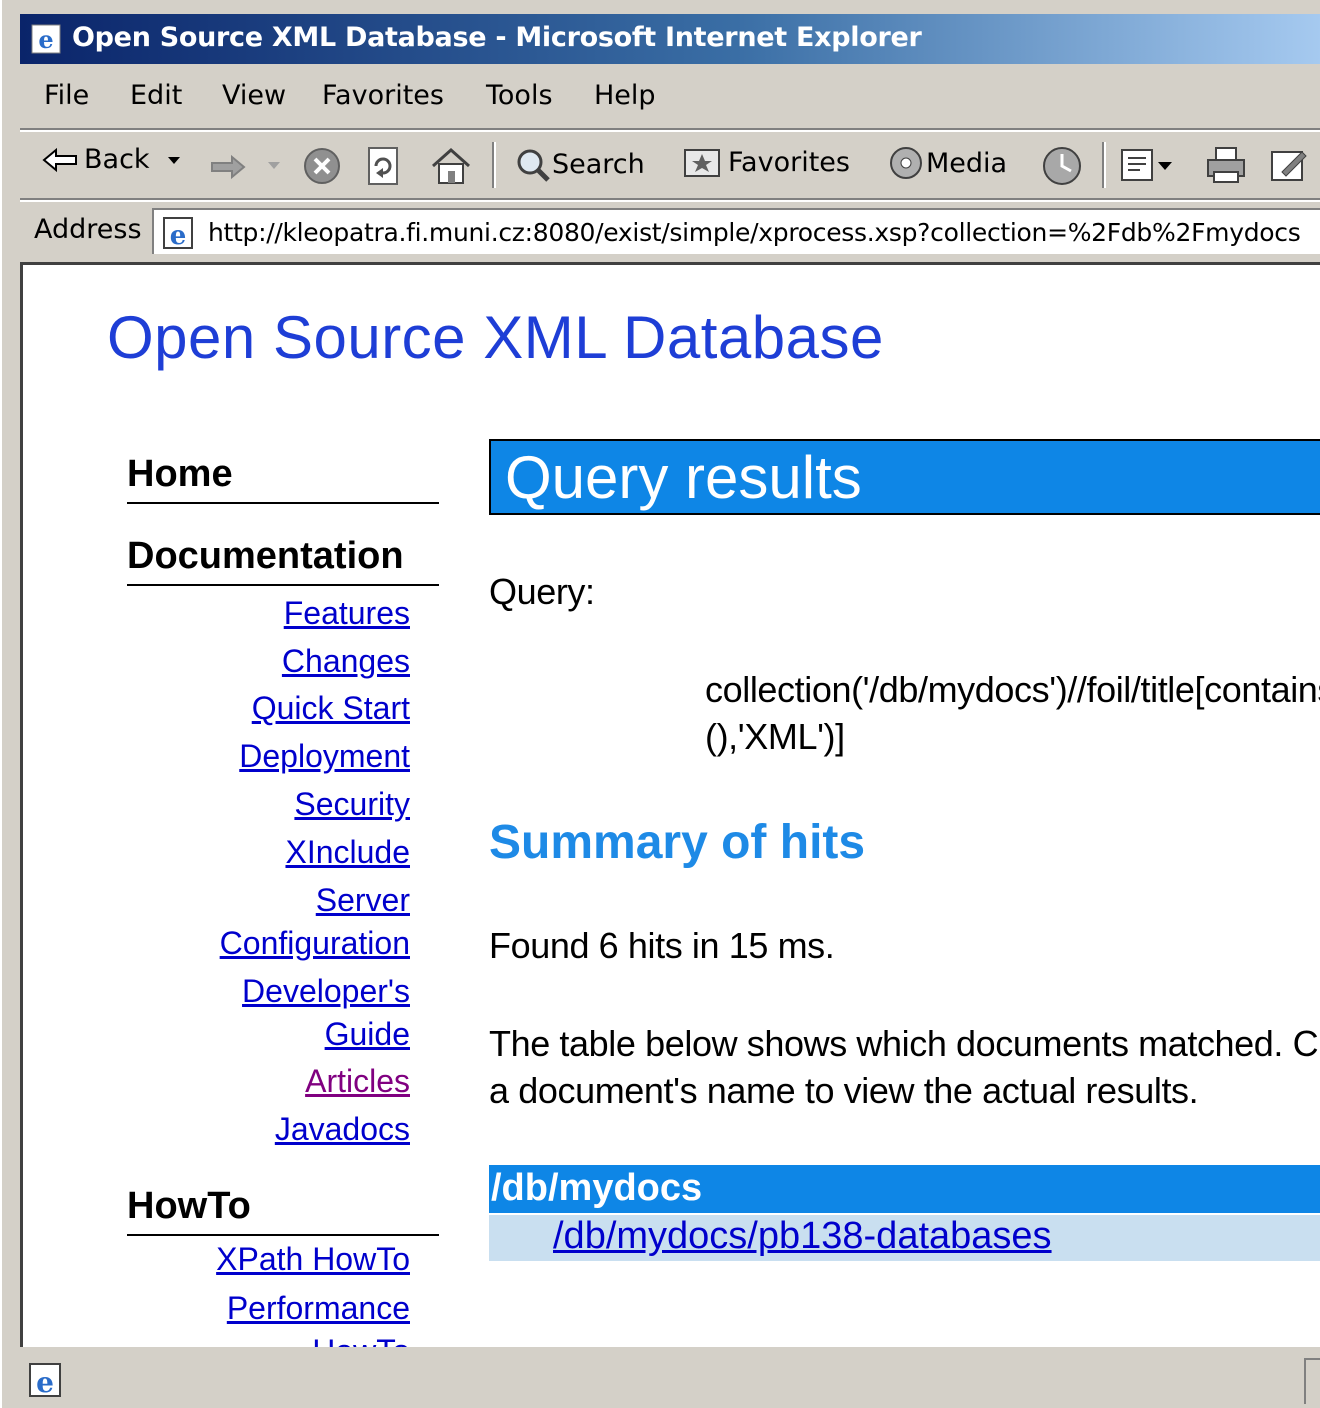  I want to click on site-title: Open Source XML Database, so click(495, 337).